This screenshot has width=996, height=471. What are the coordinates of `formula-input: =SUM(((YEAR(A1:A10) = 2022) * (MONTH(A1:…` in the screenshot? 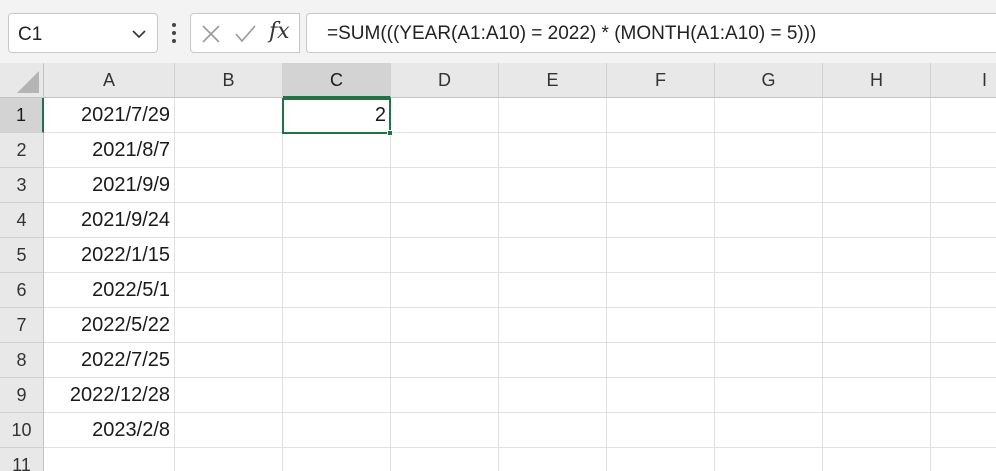 It's located at (651, 33).